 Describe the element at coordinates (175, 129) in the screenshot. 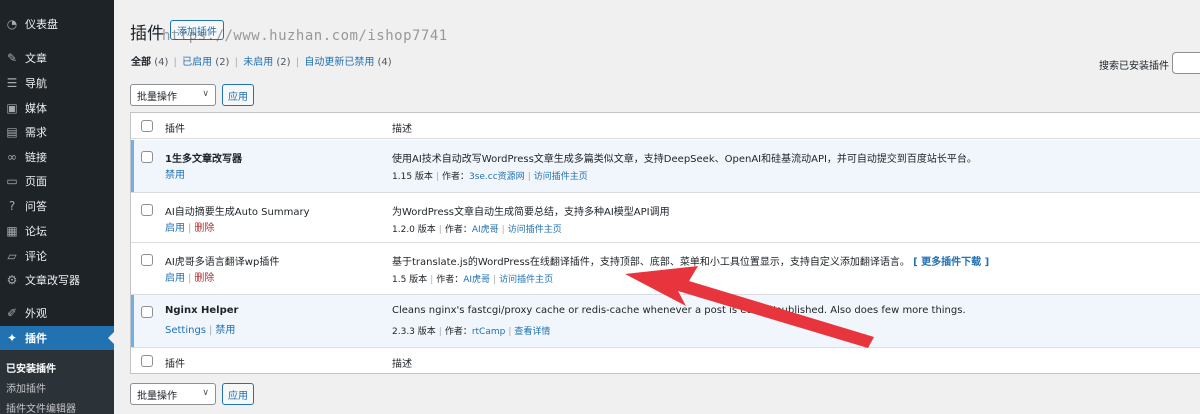

I see `column-plugin-header: 插件` at that location.